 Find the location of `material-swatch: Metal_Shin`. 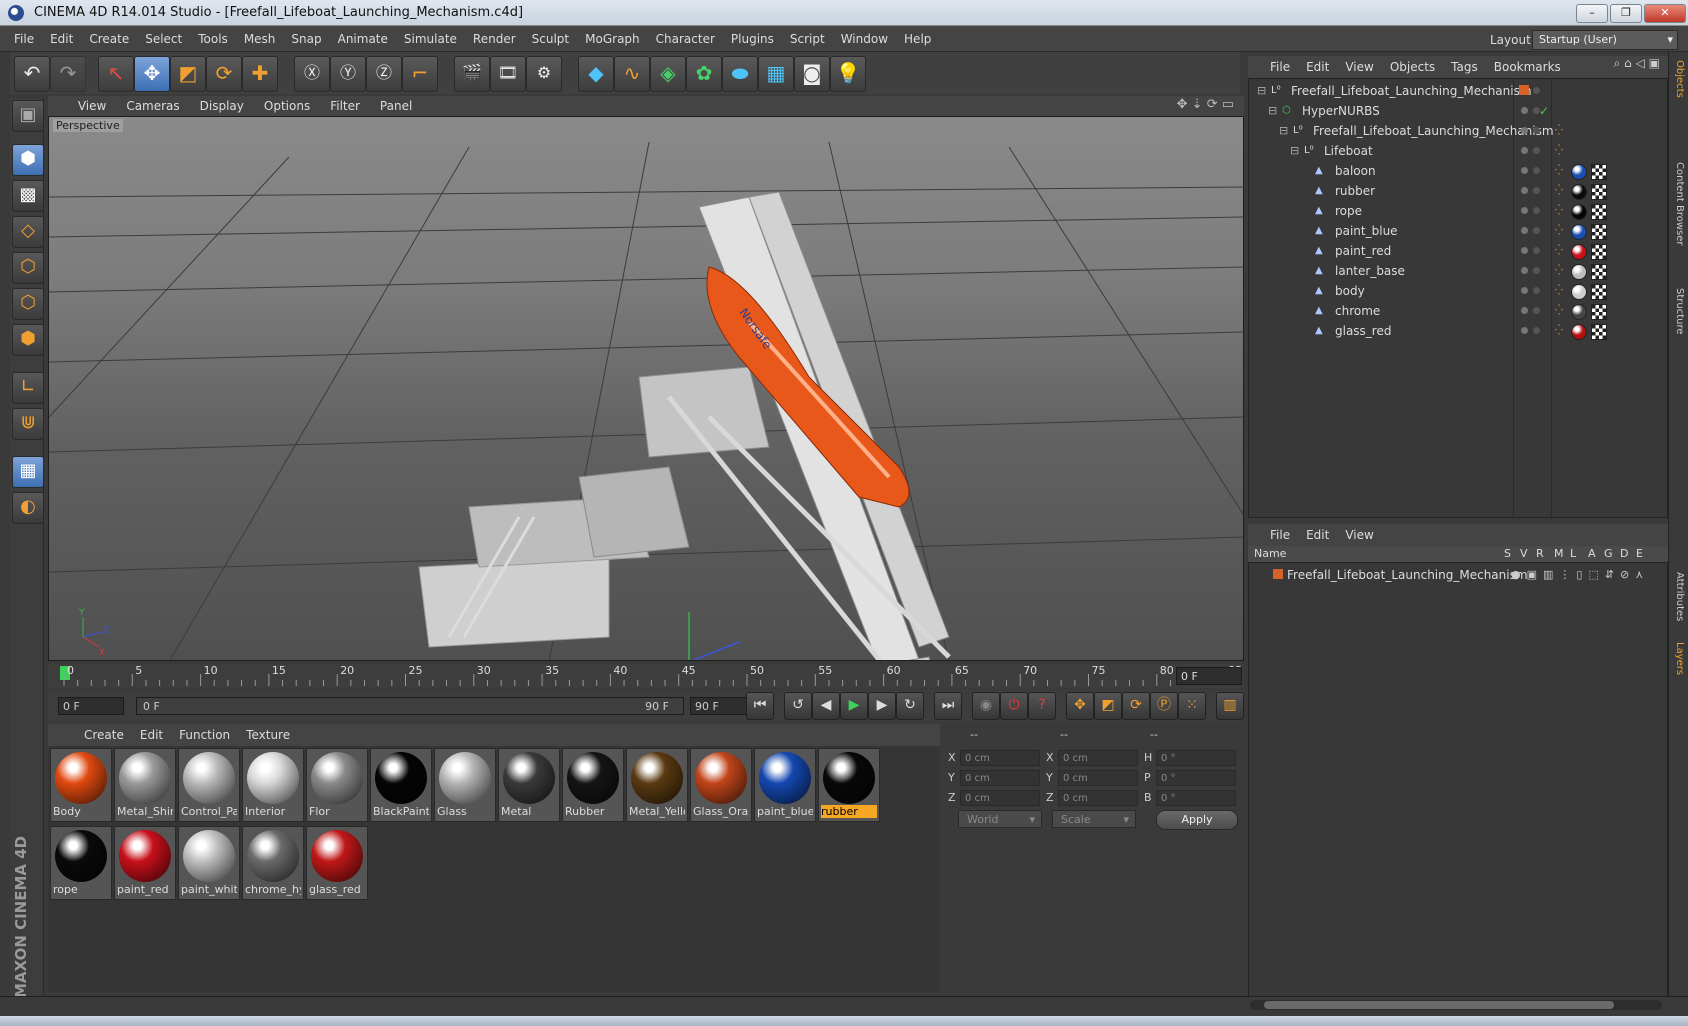

material-swatch: Metal_Shin is located at coordinates (145, 785).